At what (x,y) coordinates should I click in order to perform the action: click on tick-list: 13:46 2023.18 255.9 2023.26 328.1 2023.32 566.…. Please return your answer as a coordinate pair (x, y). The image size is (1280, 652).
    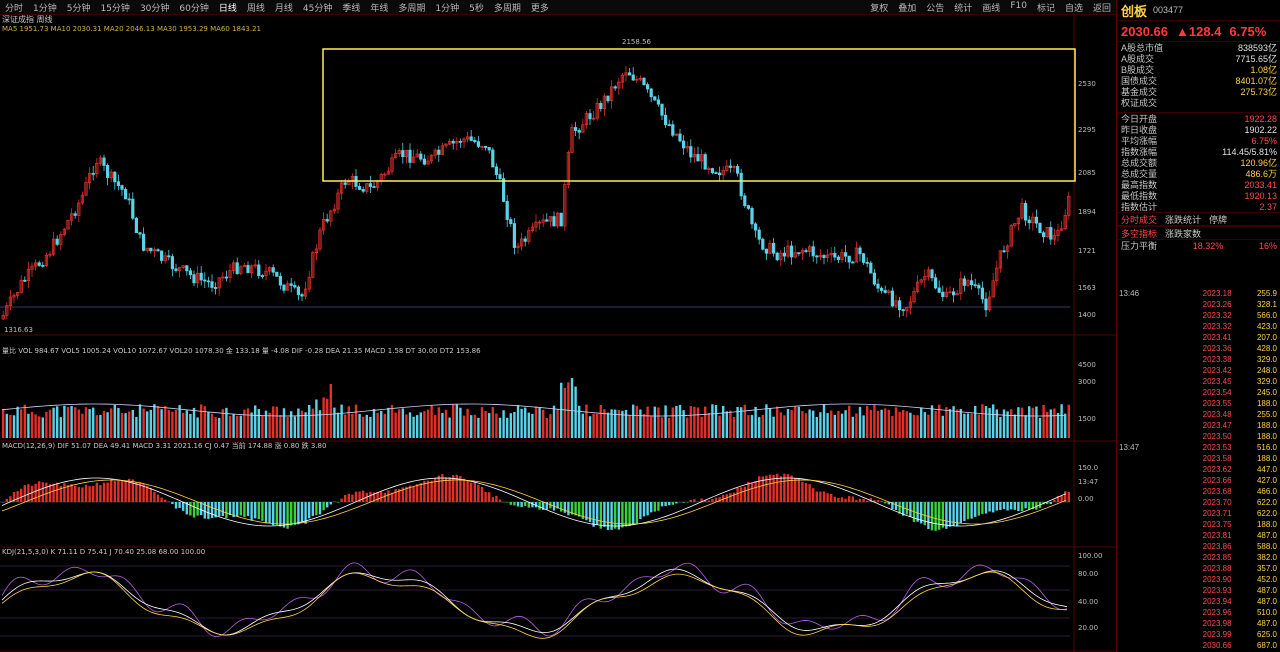
    Looking at the image, I should click on (1198, 469).